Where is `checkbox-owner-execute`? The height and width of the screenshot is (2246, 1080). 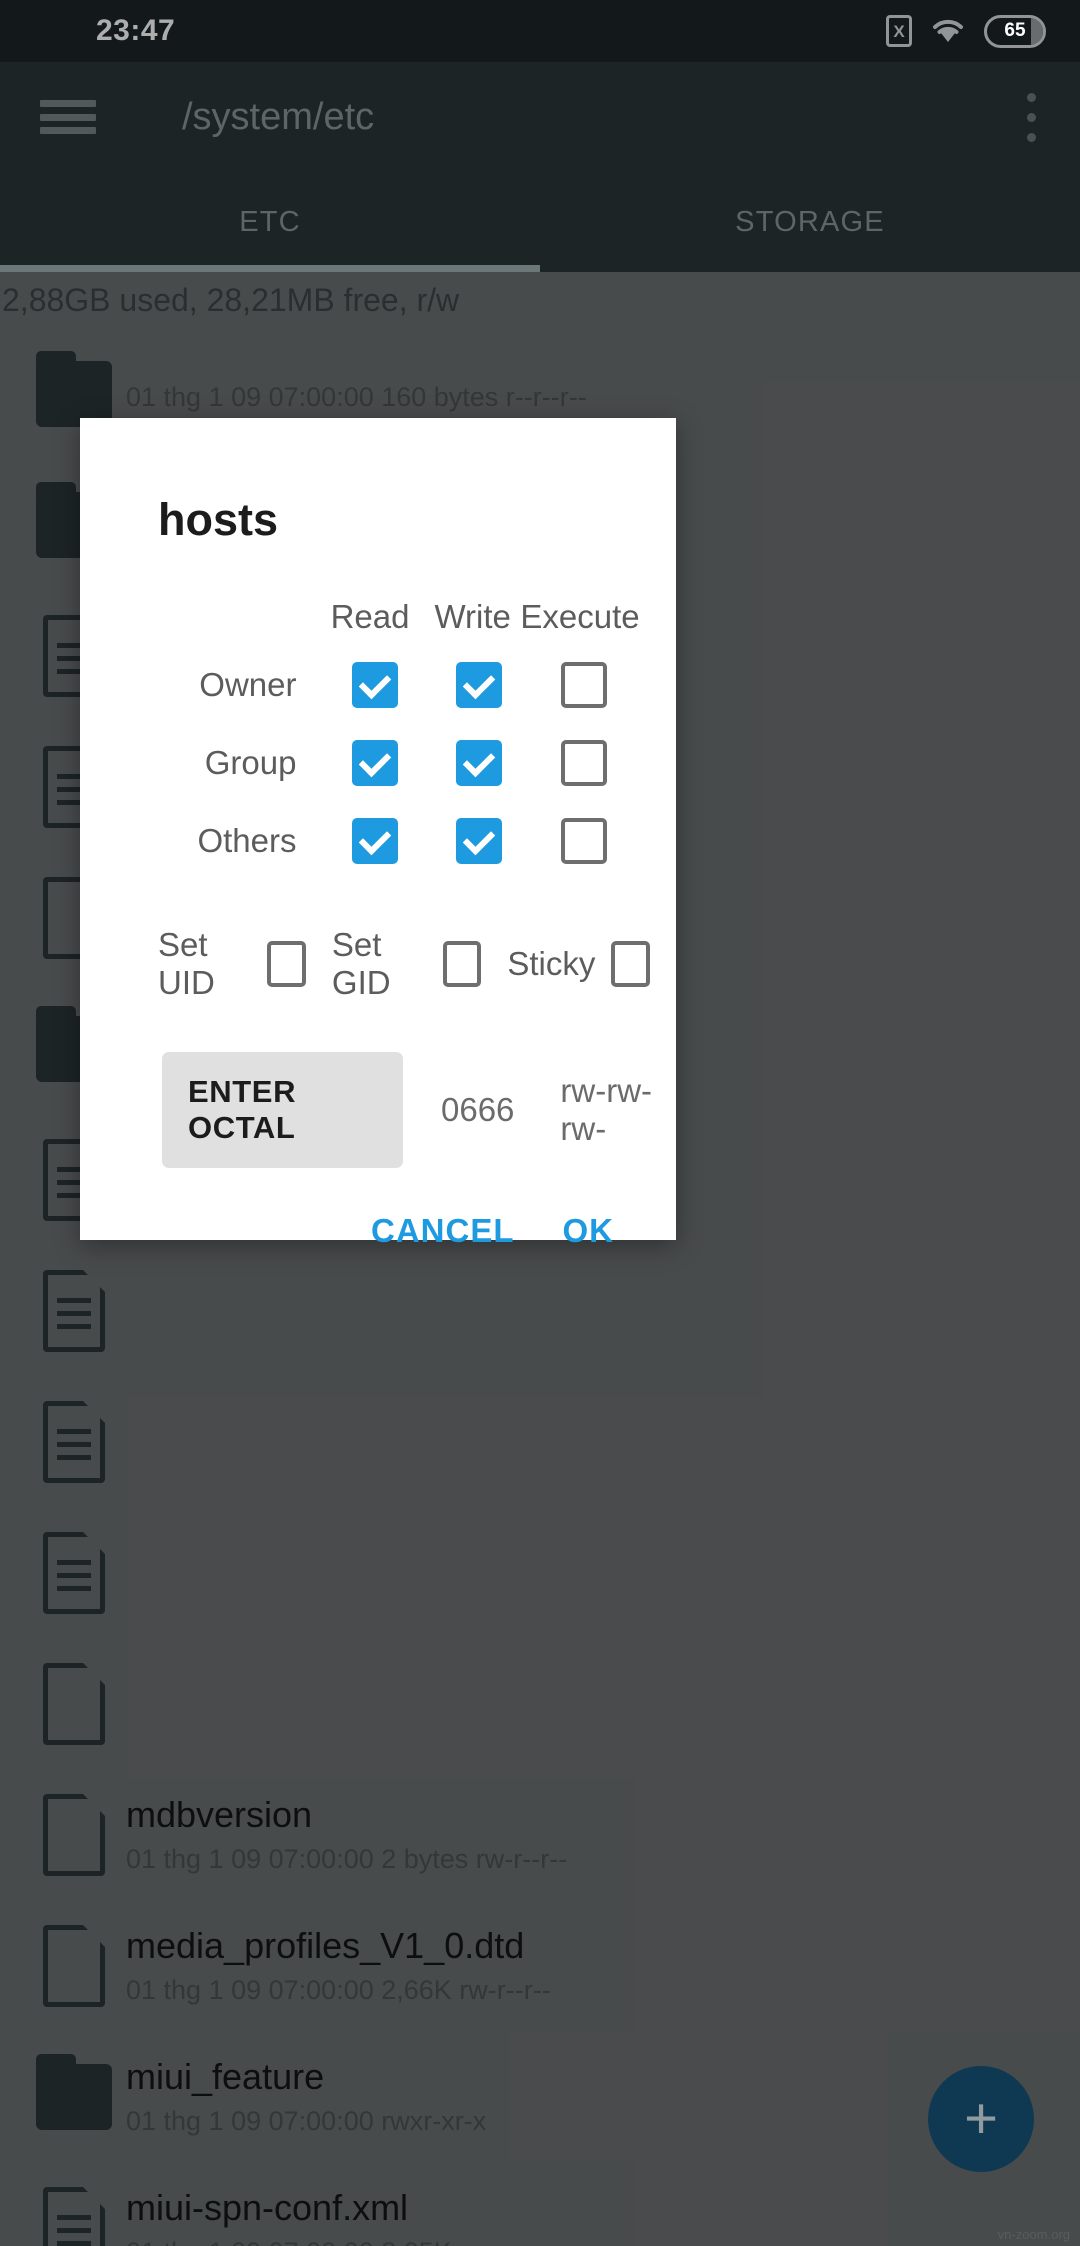 checkbox-owner-execute is located at coordinates (583, 685).